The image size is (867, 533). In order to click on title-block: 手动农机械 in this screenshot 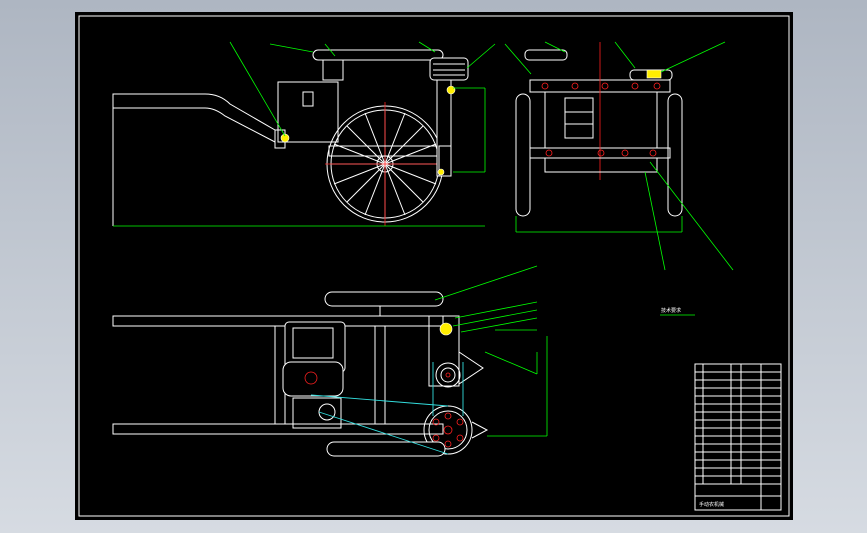, I will do `click(738, 437)`.